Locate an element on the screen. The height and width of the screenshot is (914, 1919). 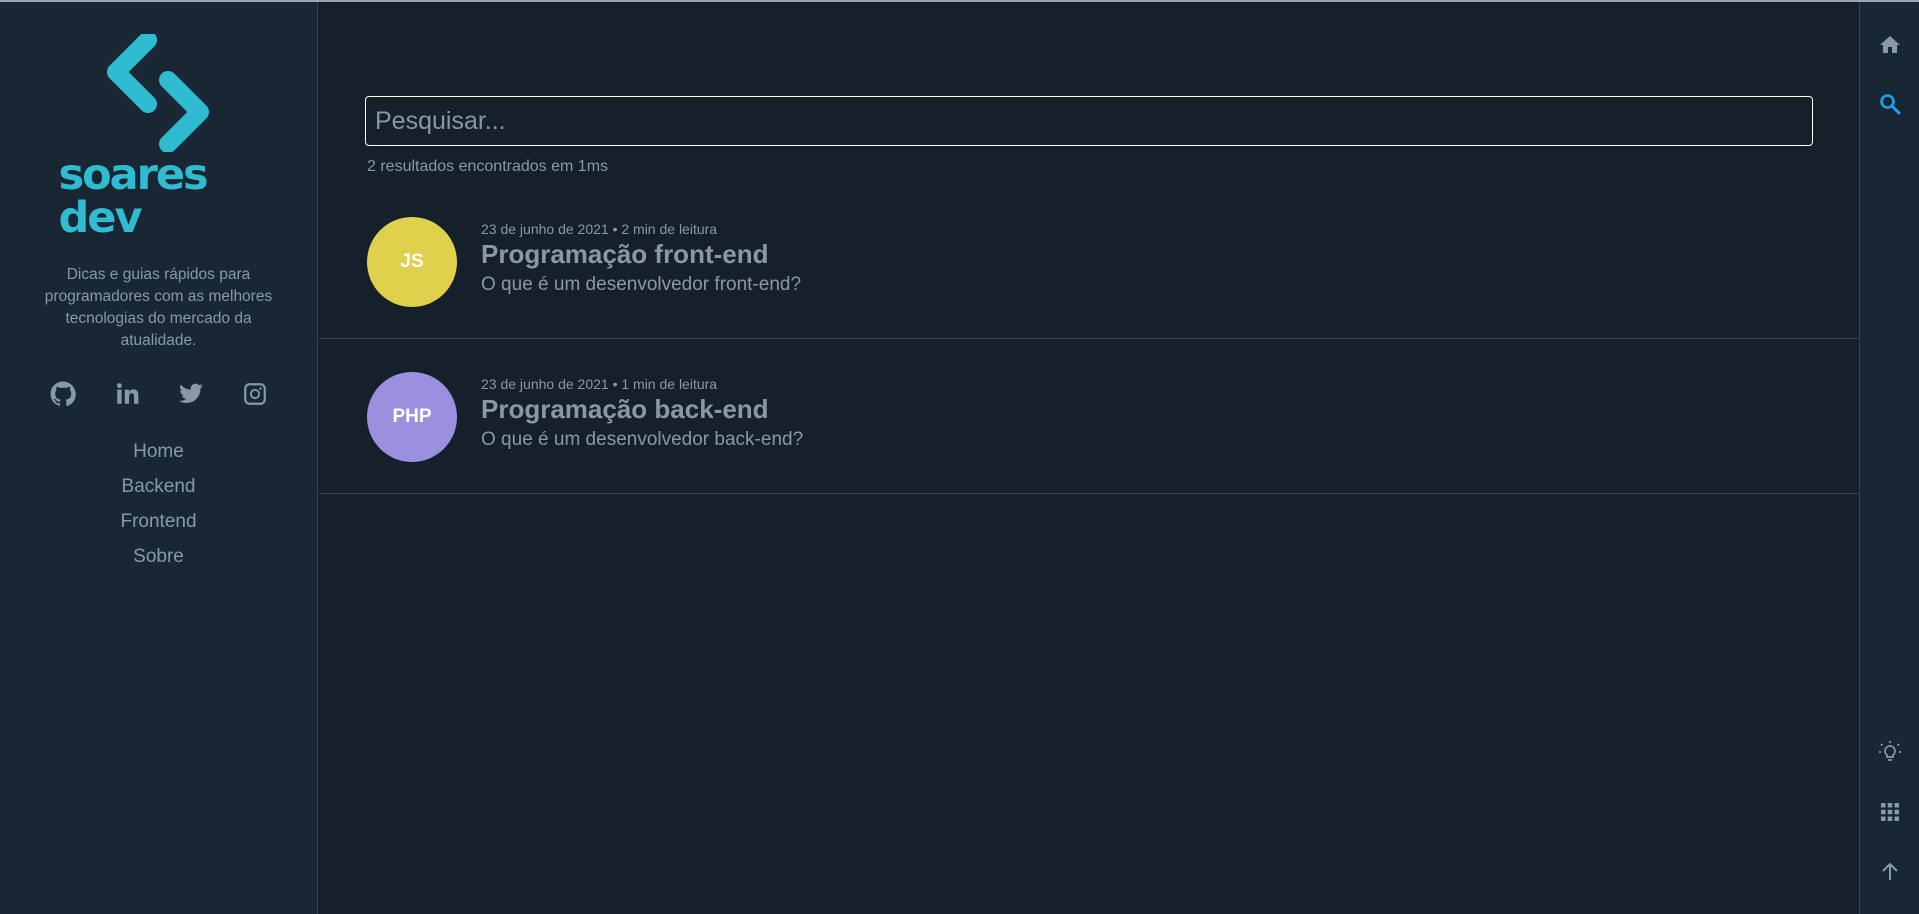
lightbulb-icon is located at coordinates (1890, 751).